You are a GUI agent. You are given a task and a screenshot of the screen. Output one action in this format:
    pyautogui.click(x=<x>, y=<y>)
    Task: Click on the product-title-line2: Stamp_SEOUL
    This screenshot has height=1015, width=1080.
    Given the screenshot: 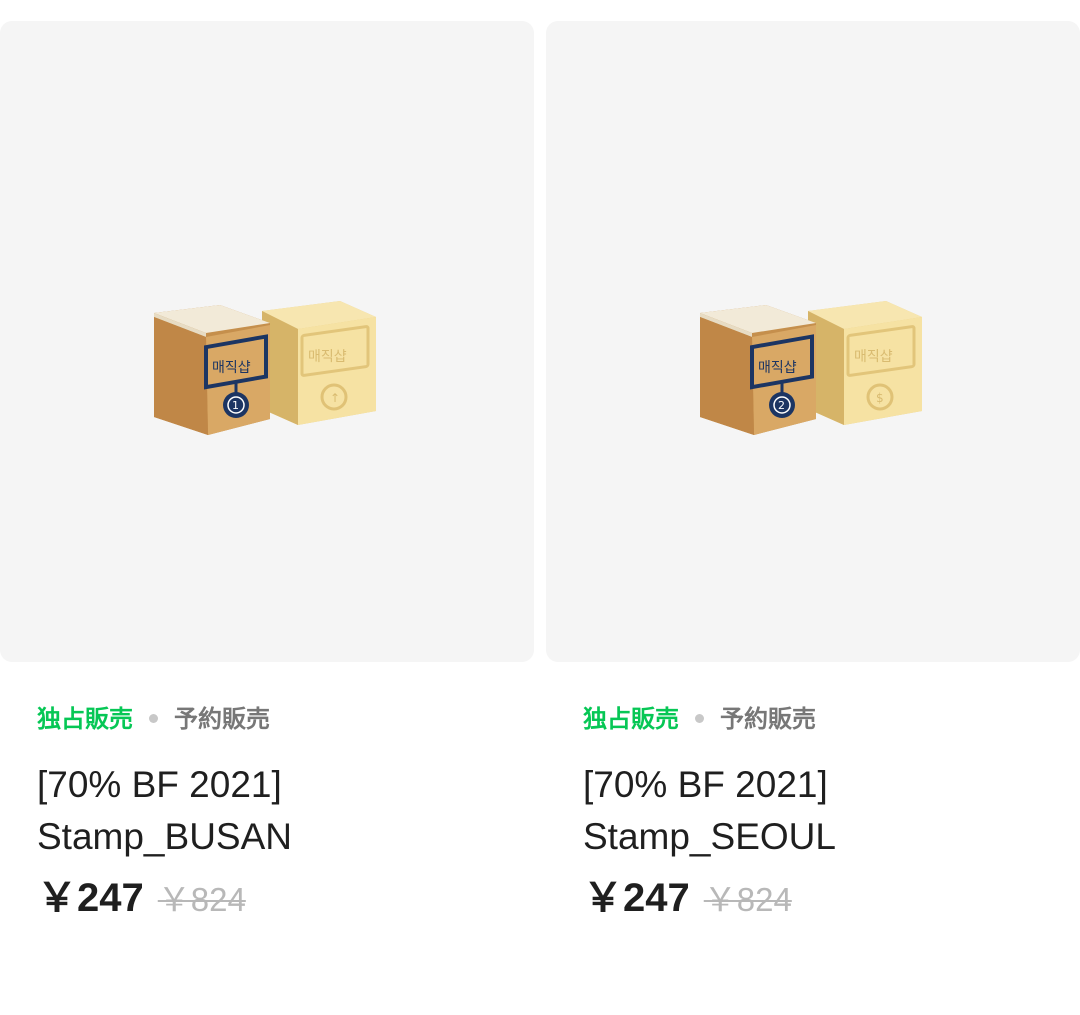 What is the action you would take?
    pyautogui.click(x=709, y=836)
    